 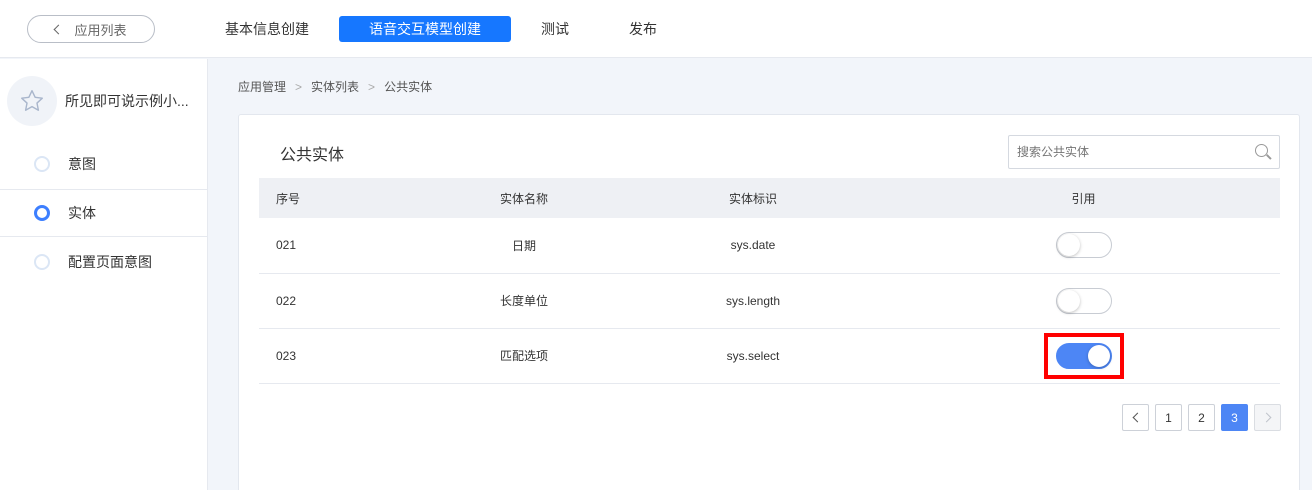 What do you see at coordinates (1261, 150) in the screenshot?
I see `search-icon` at bounding box center [1261, 150].